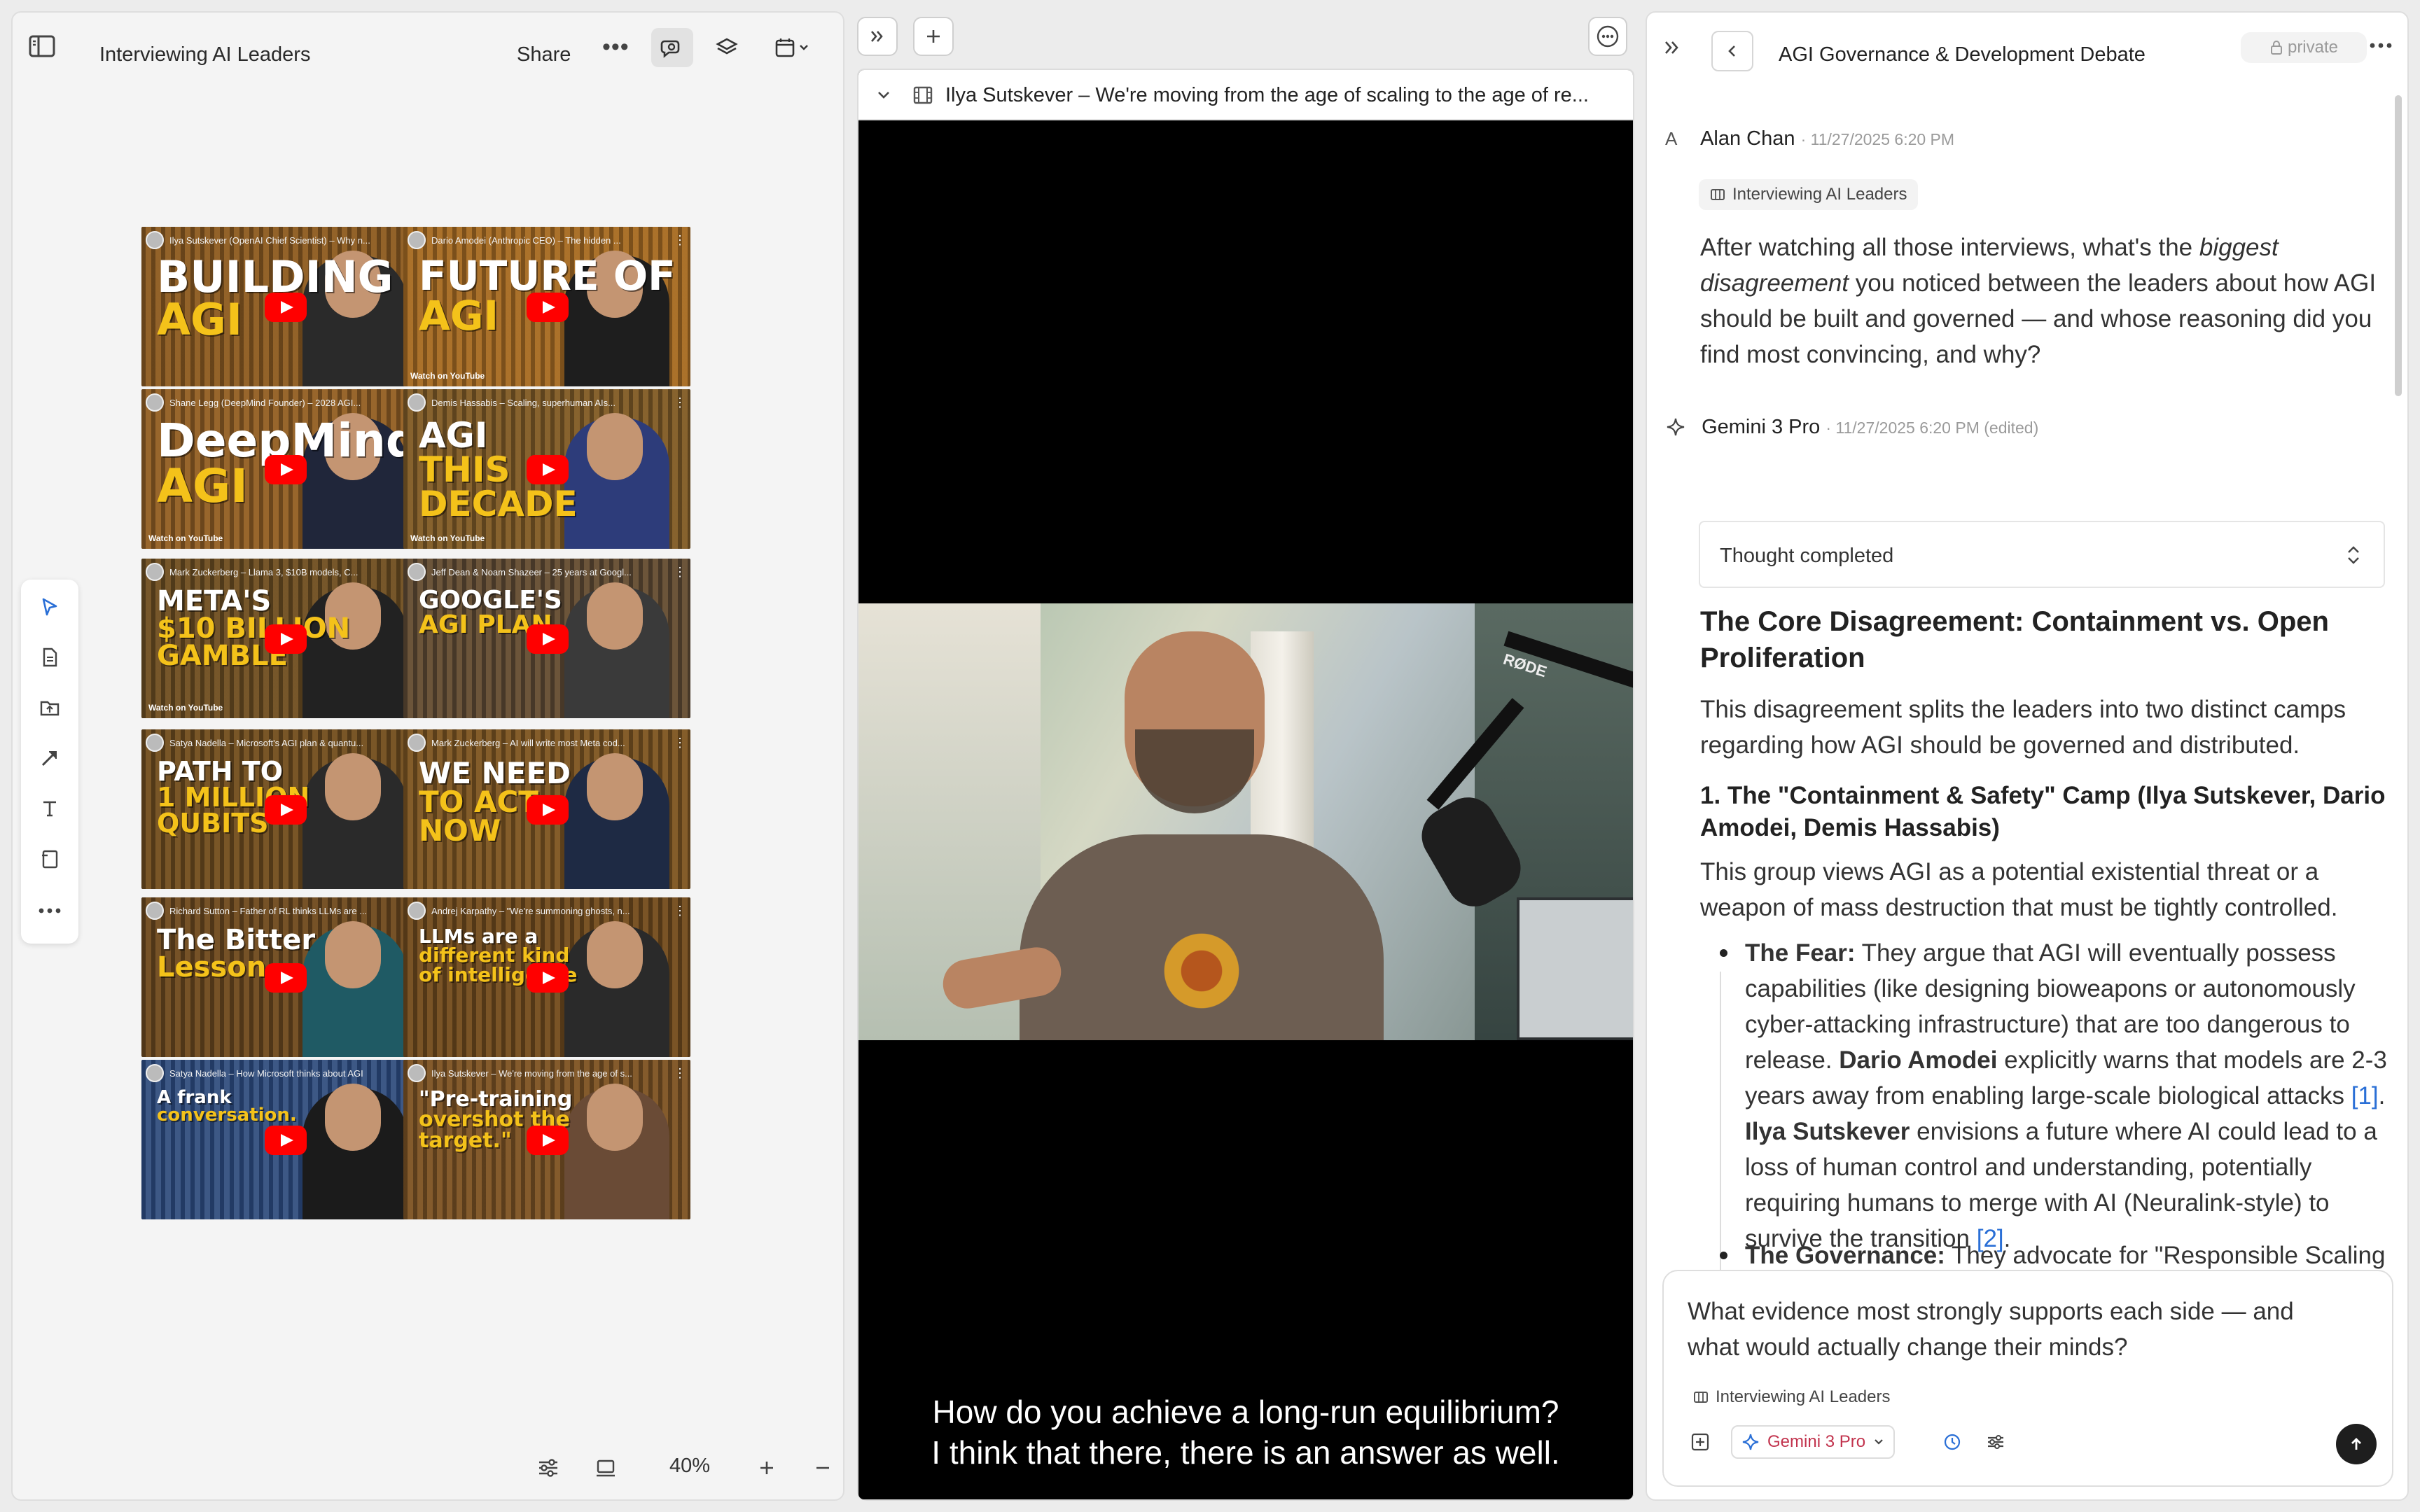 This screenshot has height=1512, width=2420. I want to click on chat-view-button, so click(672, 47).